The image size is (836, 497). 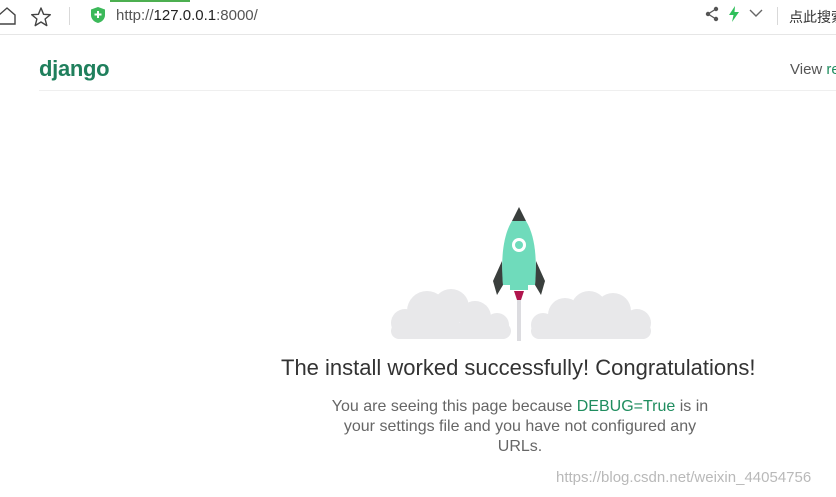 What do you see at coordinates (74, 69) in the screenshot?
I see `django-logo: django` at bounding box center [74, 69].